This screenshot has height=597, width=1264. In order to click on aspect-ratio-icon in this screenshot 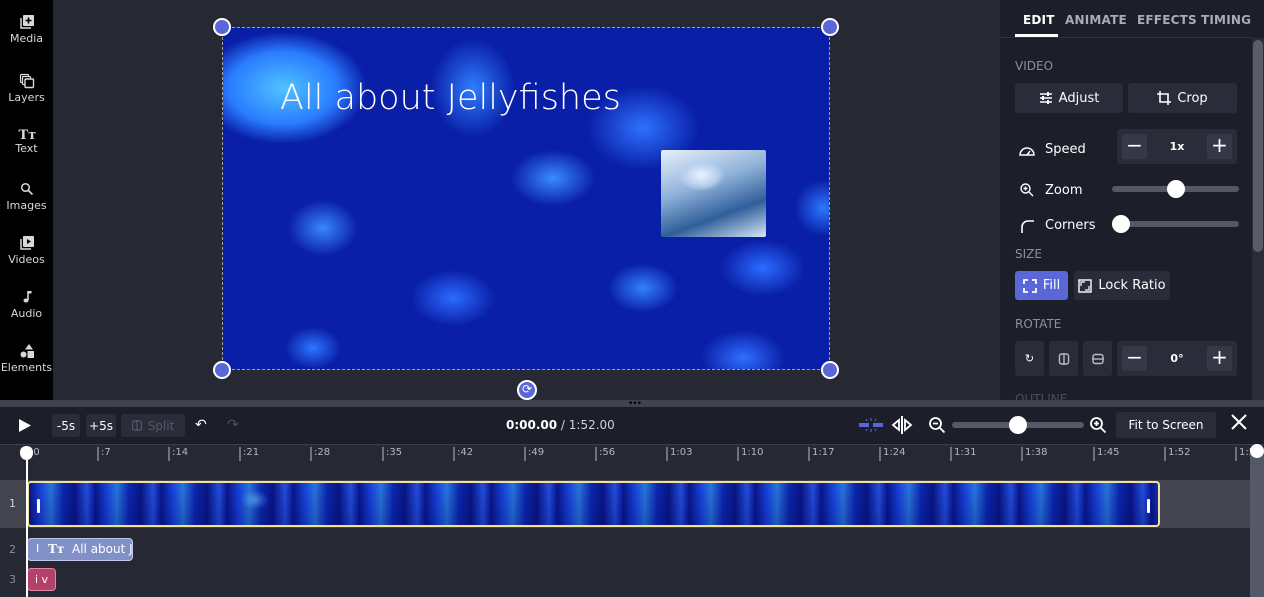, I will do `click(1085, 285)`.